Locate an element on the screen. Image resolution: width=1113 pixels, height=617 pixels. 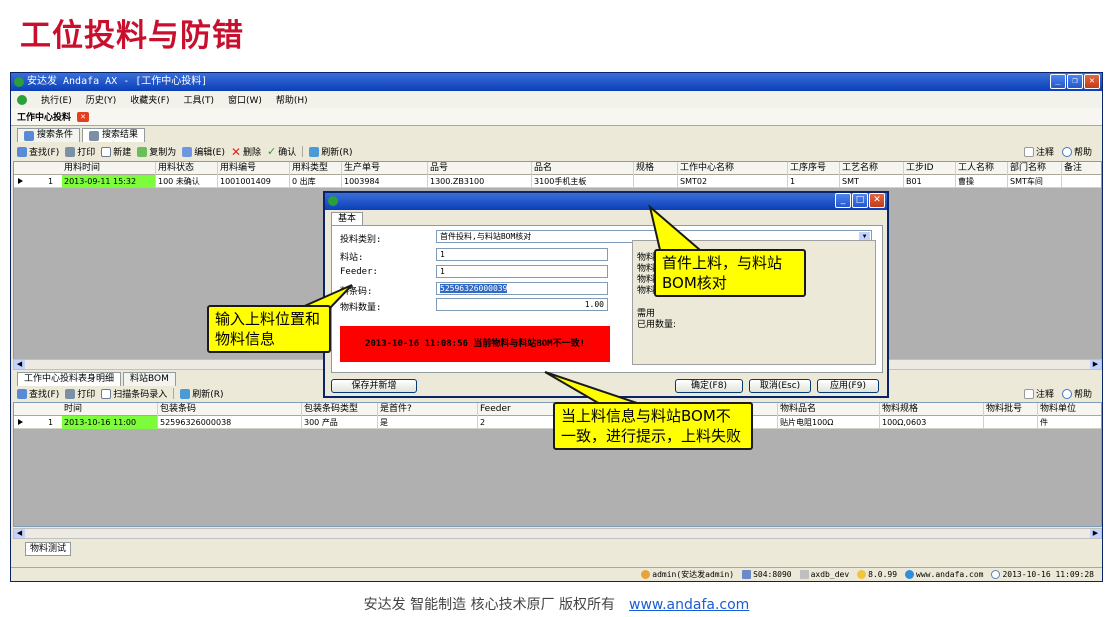
col-header: 品名 is located at coordinates (583, 168).